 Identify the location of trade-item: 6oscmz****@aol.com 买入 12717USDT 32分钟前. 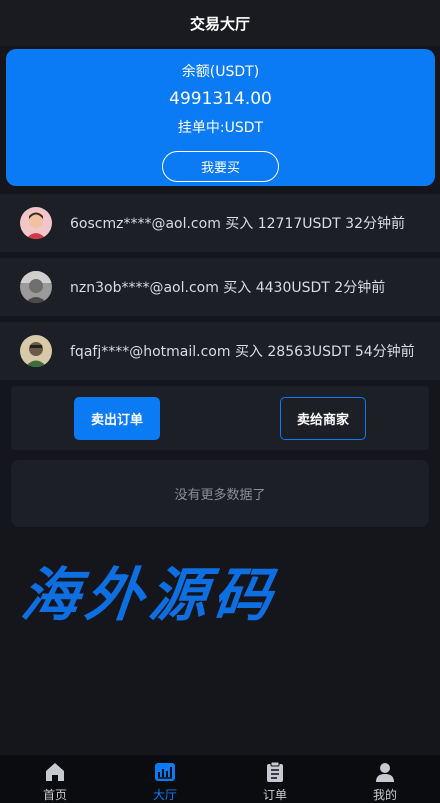
(220, 223).